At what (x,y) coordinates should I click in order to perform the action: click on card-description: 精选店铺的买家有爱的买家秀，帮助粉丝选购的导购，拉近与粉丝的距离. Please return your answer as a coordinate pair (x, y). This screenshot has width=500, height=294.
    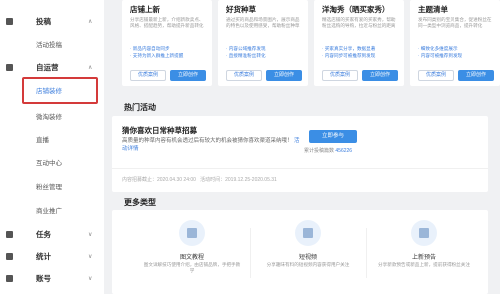
    Looking at the image, I should click on (359, 22).